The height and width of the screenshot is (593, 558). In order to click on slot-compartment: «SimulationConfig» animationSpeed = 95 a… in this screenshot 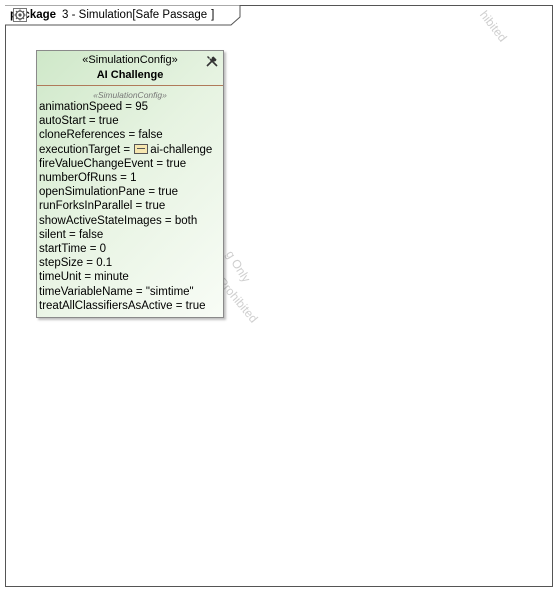, I will do `click(130, 199)`.